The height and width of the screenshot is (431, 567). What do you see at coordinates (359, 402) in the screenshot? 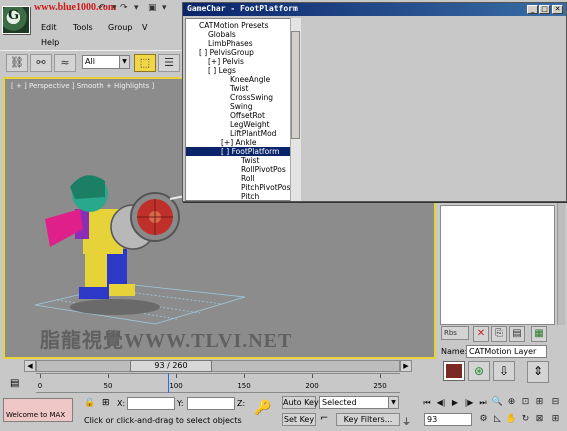
I see `key-mode-dropdown: Selected ▼` at bounding box center [359, 402].